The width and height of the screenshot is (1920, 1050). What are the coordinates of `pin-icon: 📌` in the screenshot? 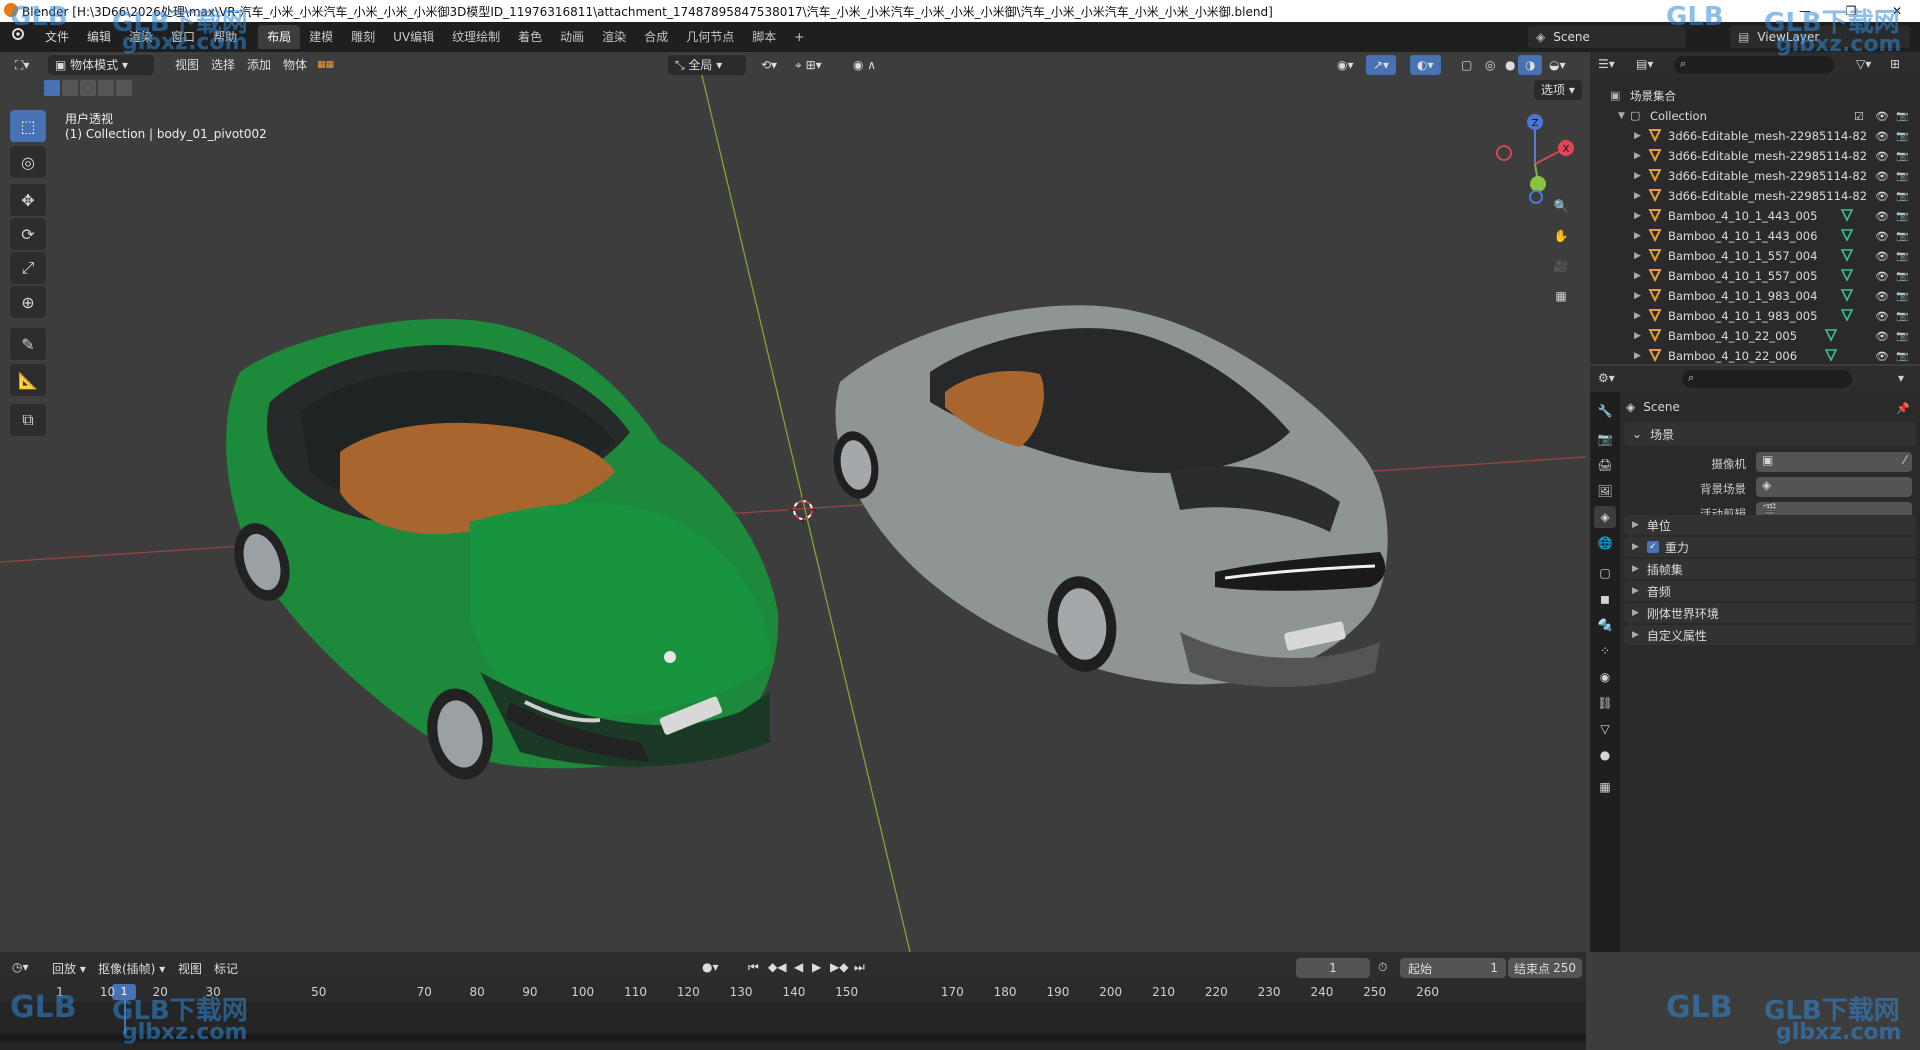 It's located at (1903, 408).